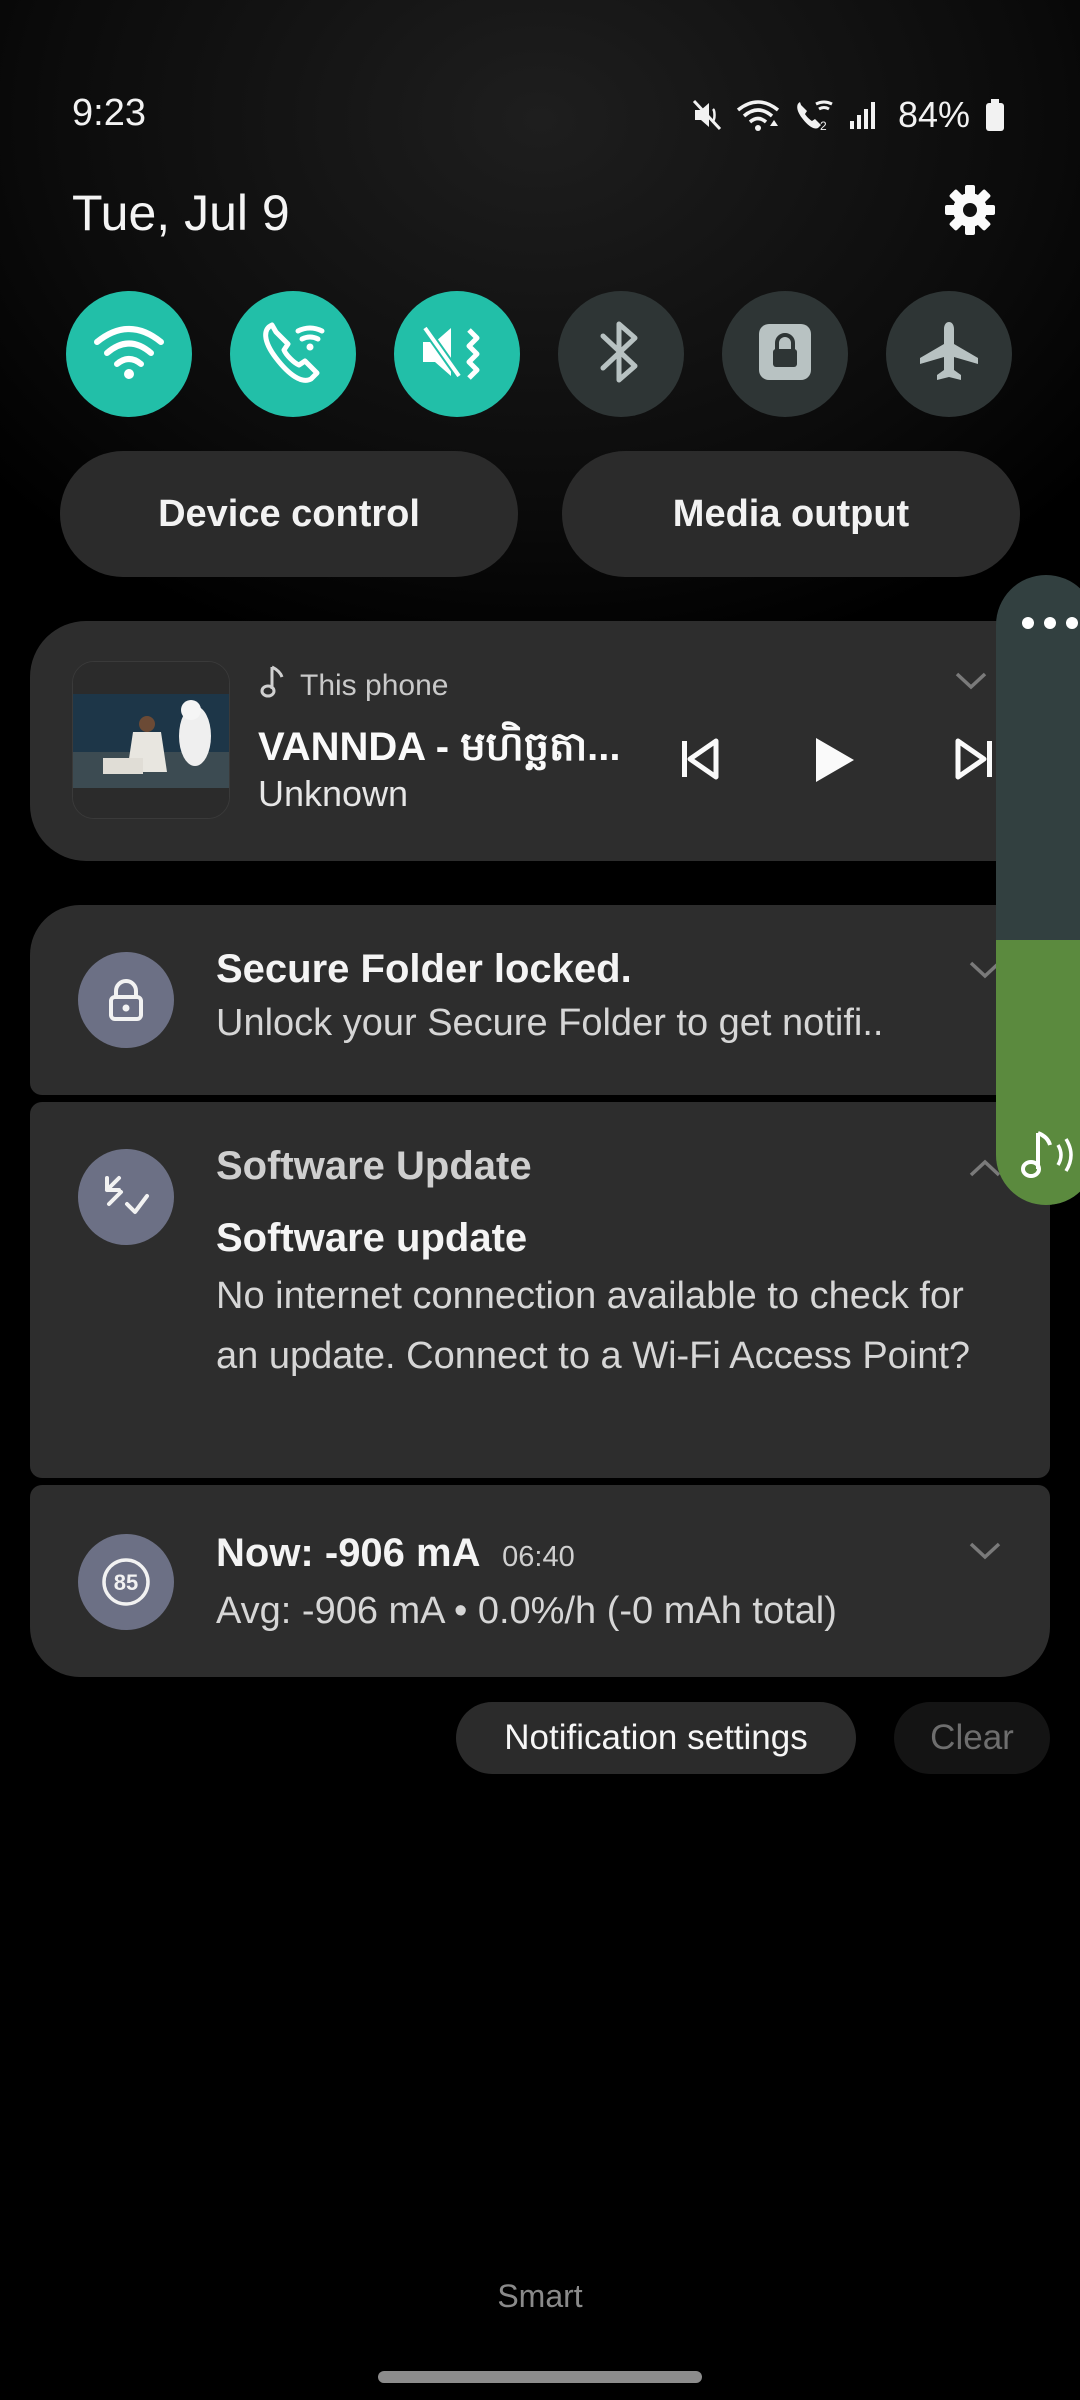 This screenshot has width=1080, height=2400. Describe the element at coordinates (656, 1738) in the screenshot. I see `notification-settings-button: Notification settings` at that location.